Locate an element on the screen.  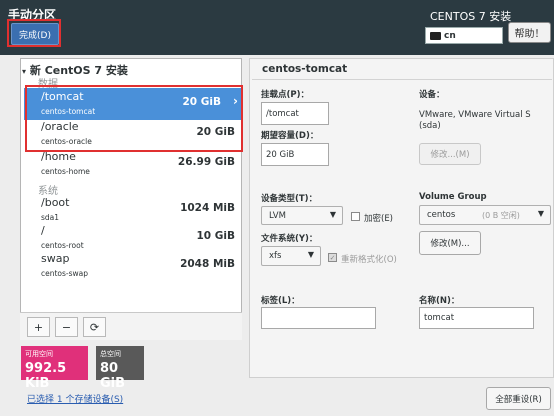
partition-toolbar is located at coordinates (131, 326).